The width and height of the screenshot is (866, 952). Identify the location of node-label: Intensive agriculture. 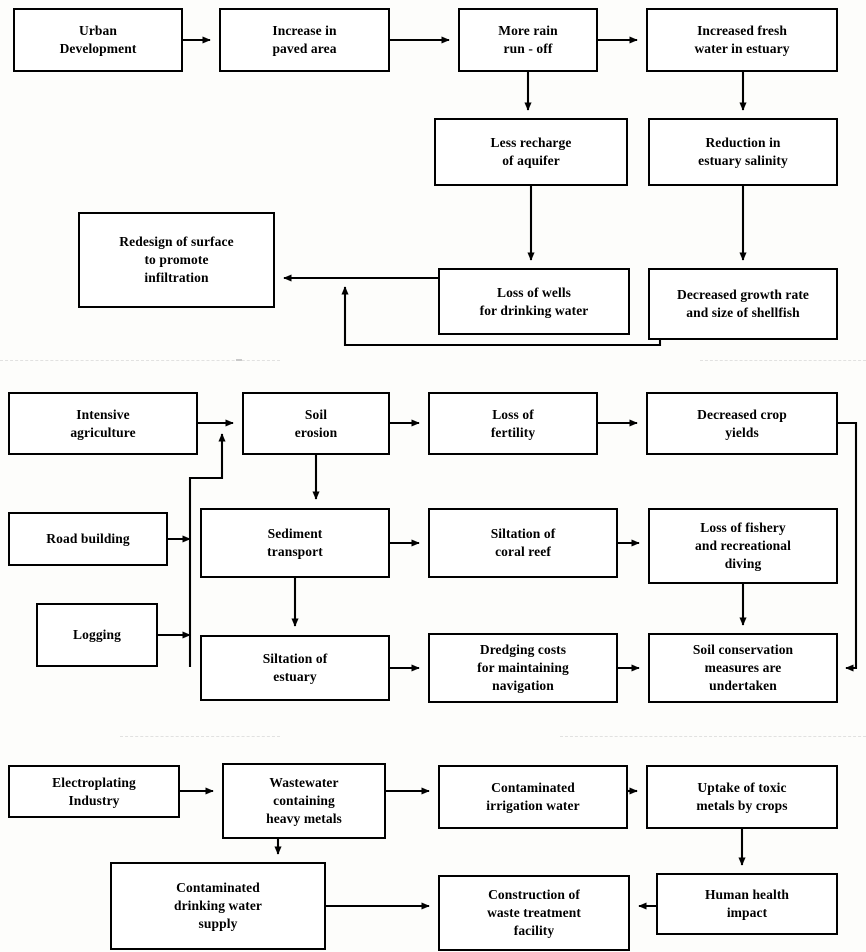
(103, 423).